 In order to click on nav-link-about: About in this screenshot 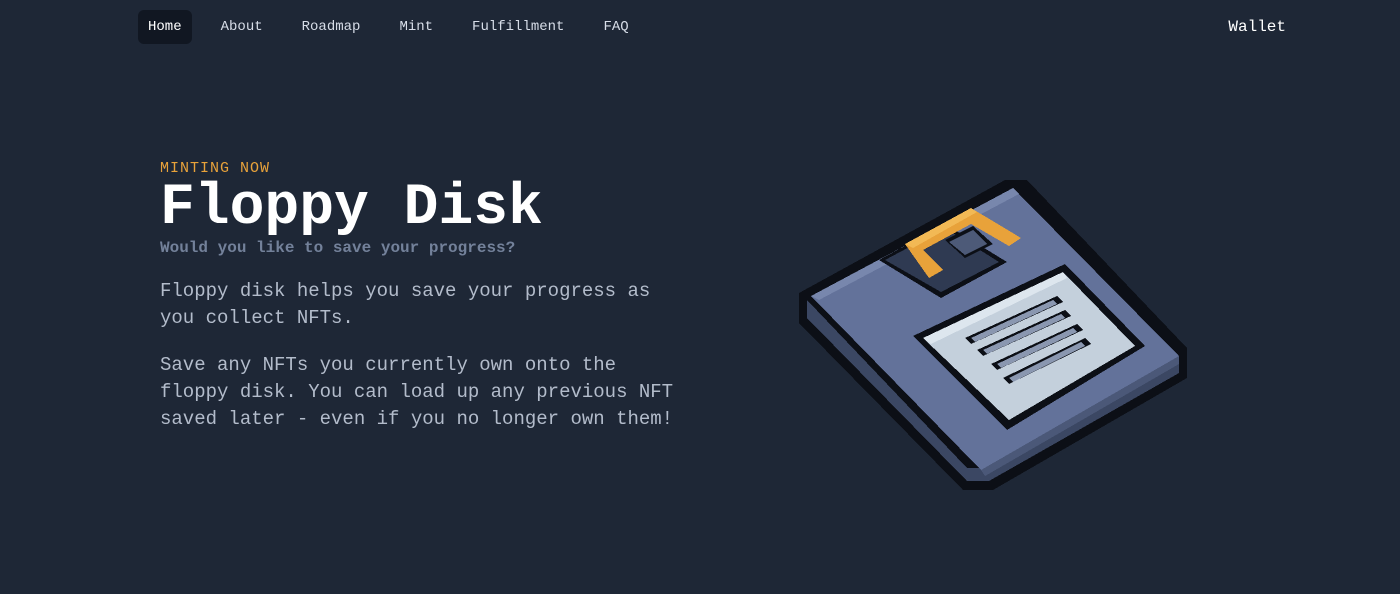, I will do `click(242, 27)`.